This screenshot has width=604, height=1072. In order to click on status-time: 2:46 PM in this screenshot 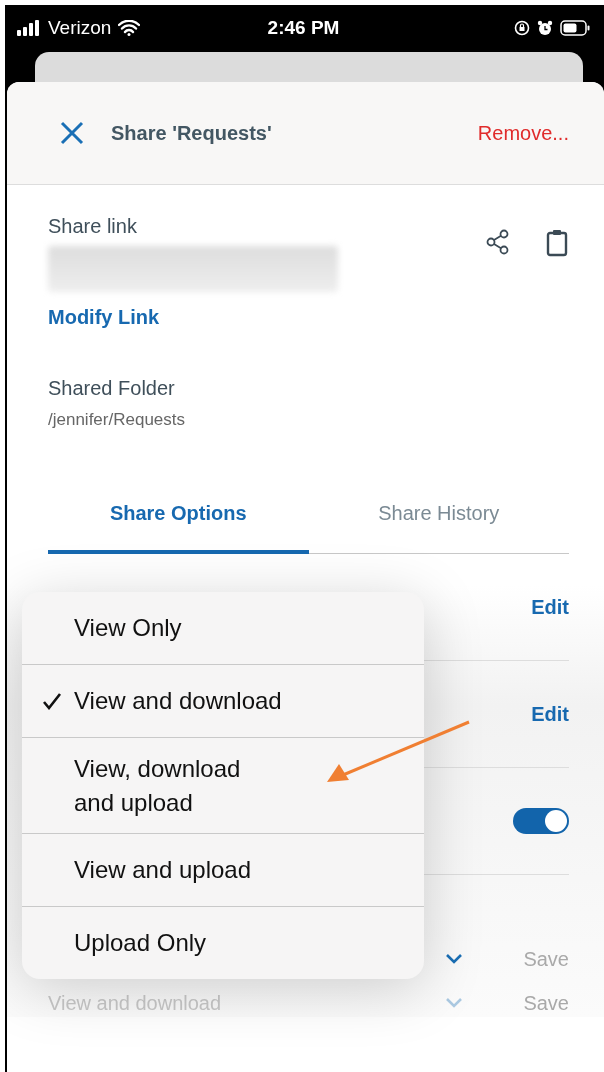, I will do `click(303, 27)`.